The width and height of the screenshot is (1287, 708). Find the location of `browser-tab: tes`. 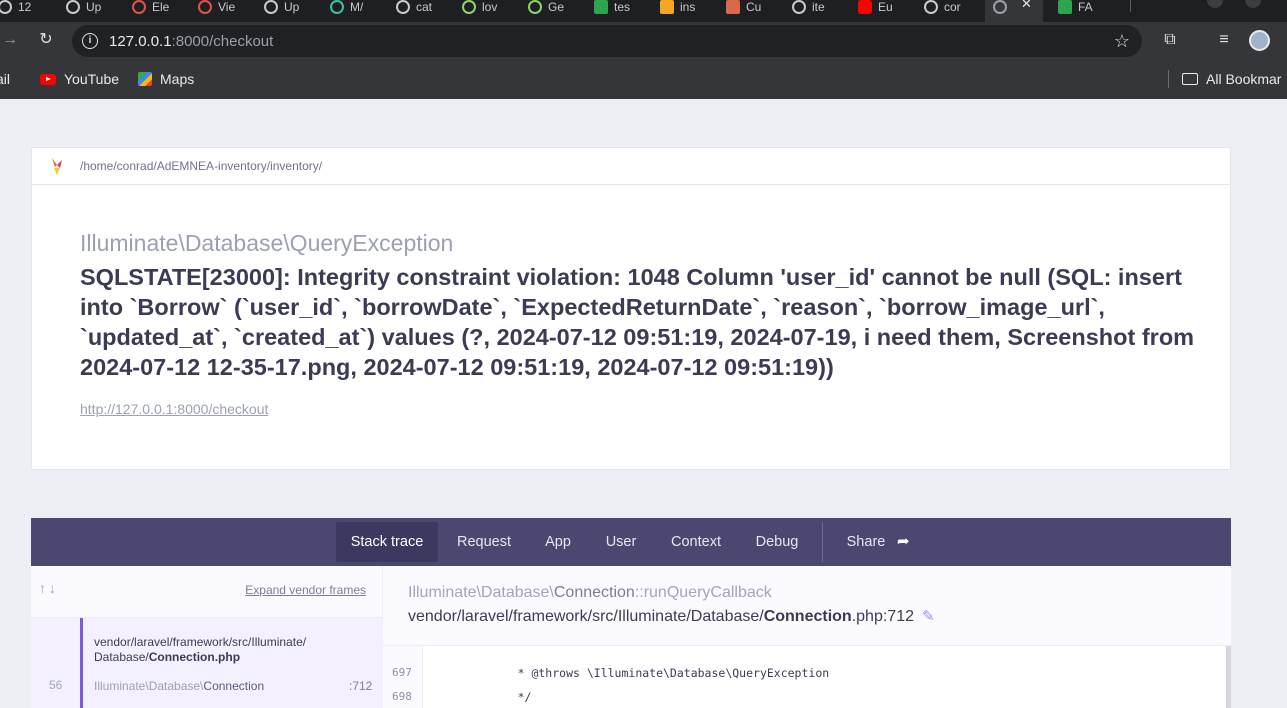

browser-tab: tes is located at coordinates (612, 7).